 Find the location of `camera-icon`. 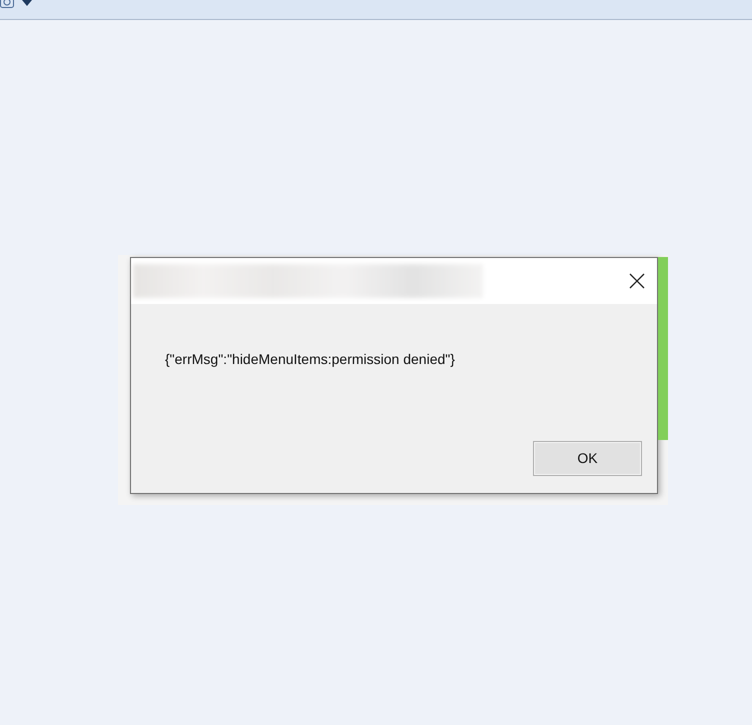

camera-icon is located at coordinates (7, 4).